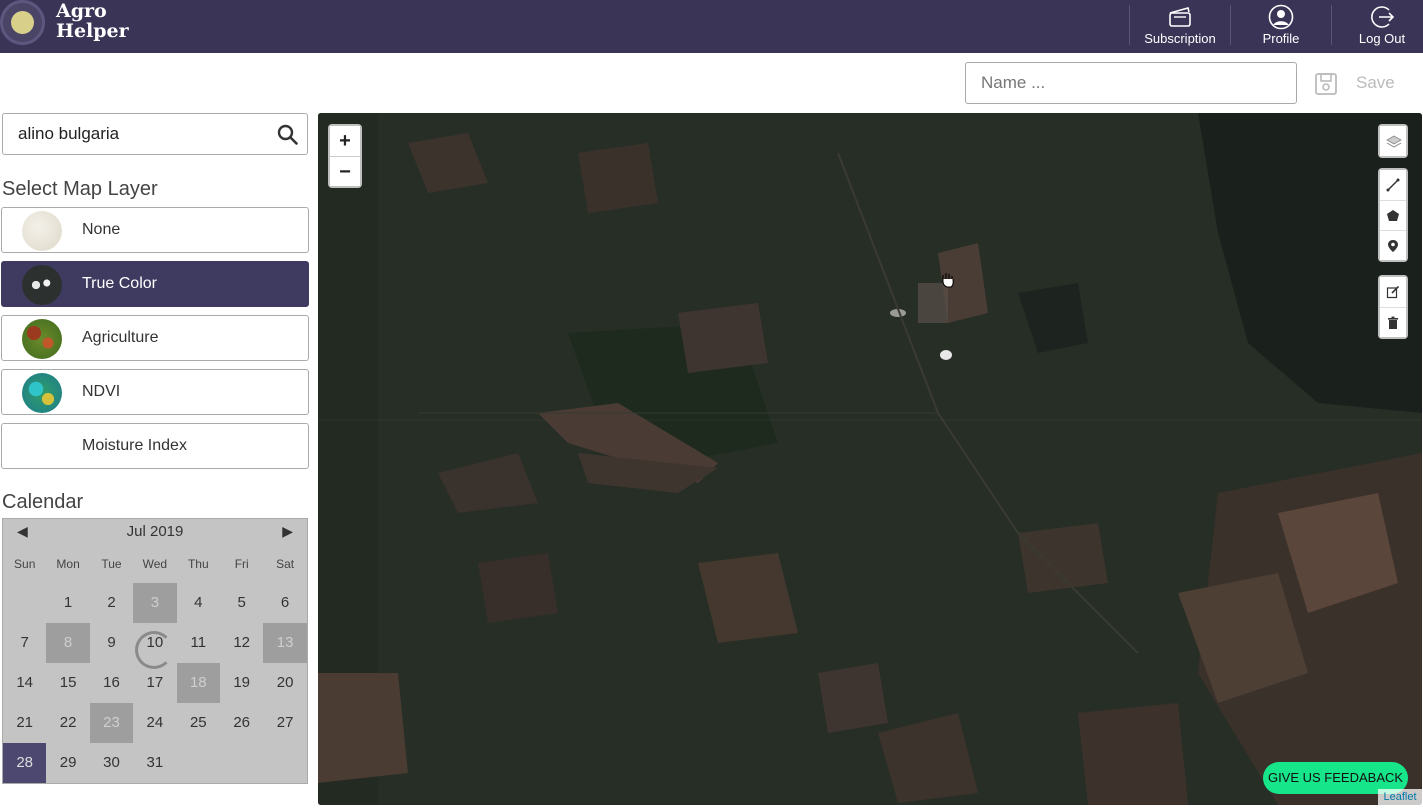 Image resolution: width=1423 pixels, height=808 pixels. I want to click on calendar-weekday-label: Sun, so click(25, 564).